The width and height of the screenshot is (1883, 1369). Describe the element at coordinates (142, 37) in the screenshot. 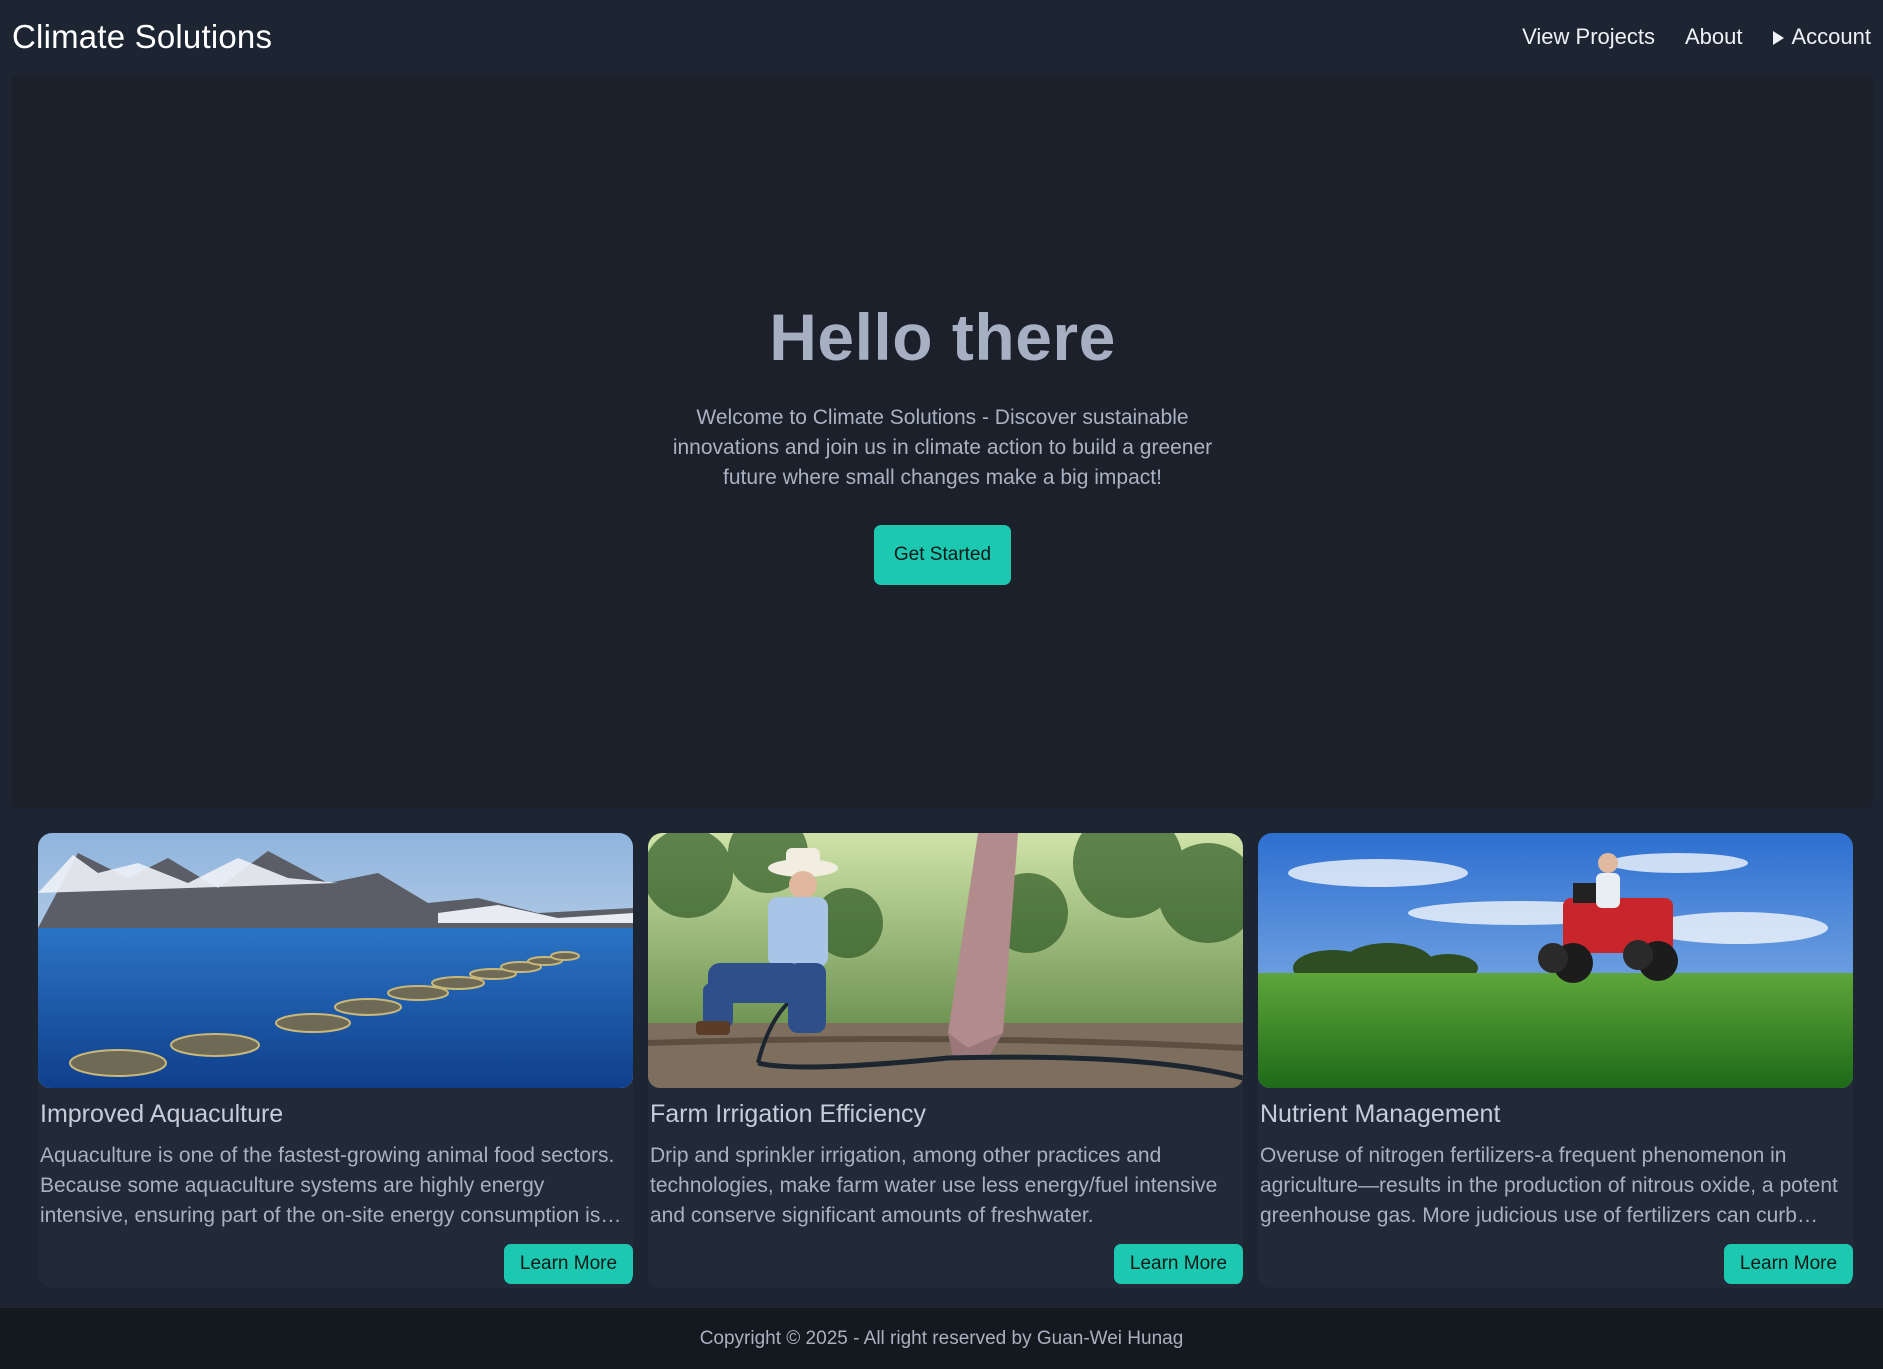

I see `brand-logo-text: Climate Solutions` at that location.